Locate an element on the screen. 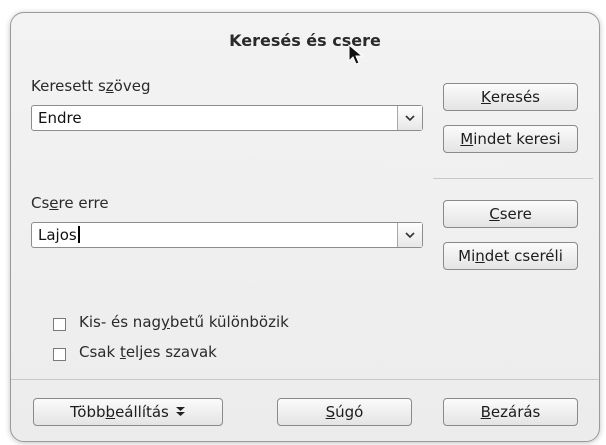 The image size is (606, 445). button-group-divider is located at coordinates (513, 178).